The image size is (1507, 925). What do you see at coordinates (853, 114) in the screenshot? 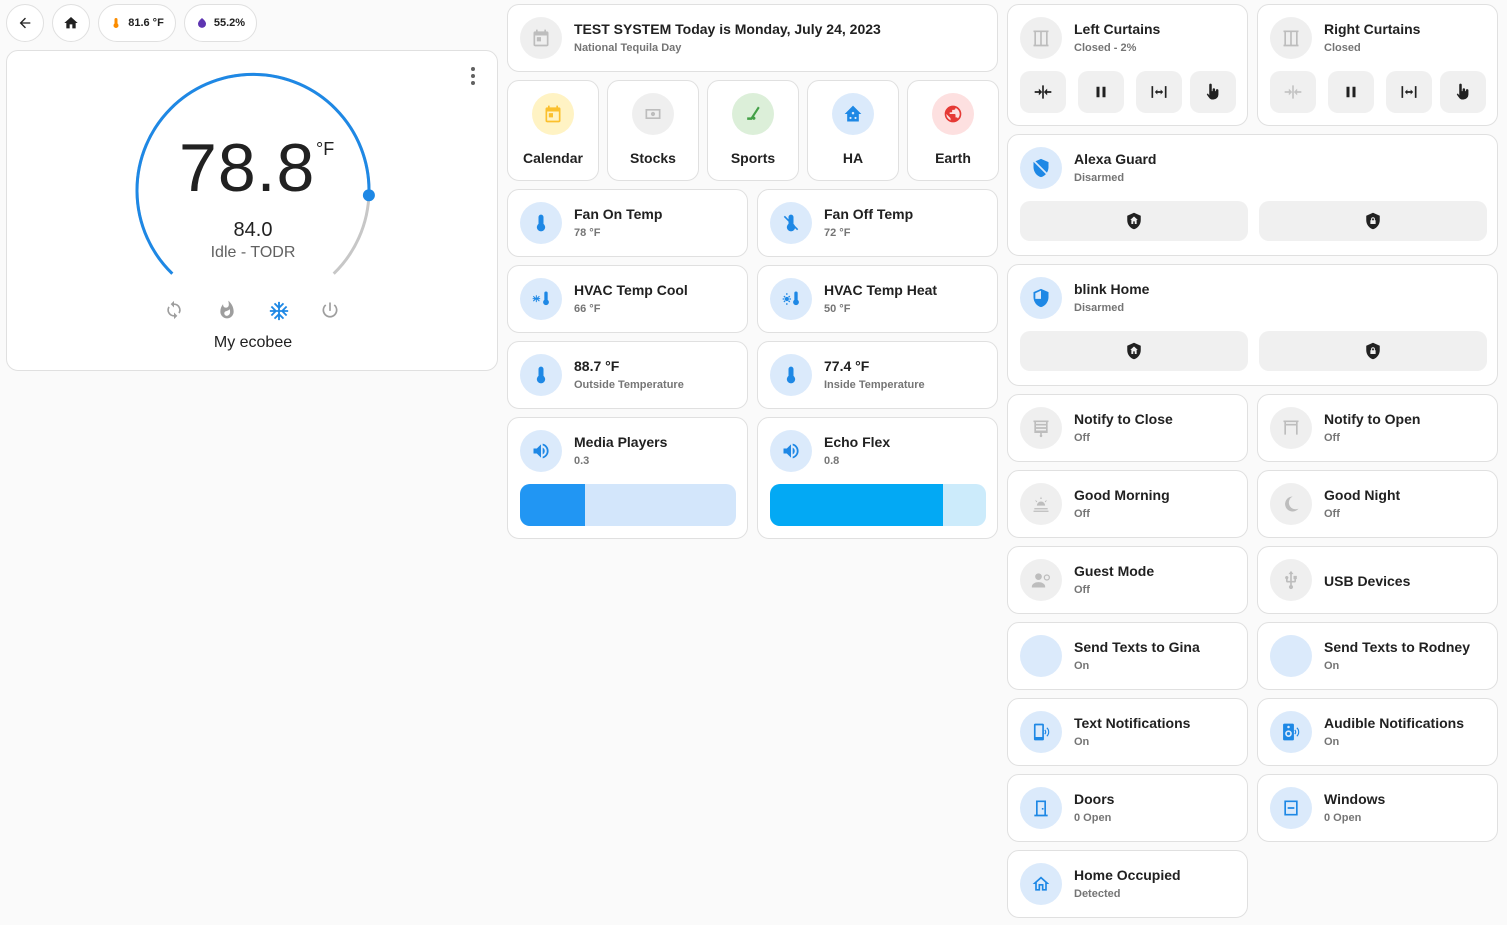
I see `home-assistant-icon` at bounding box center [853, 114].